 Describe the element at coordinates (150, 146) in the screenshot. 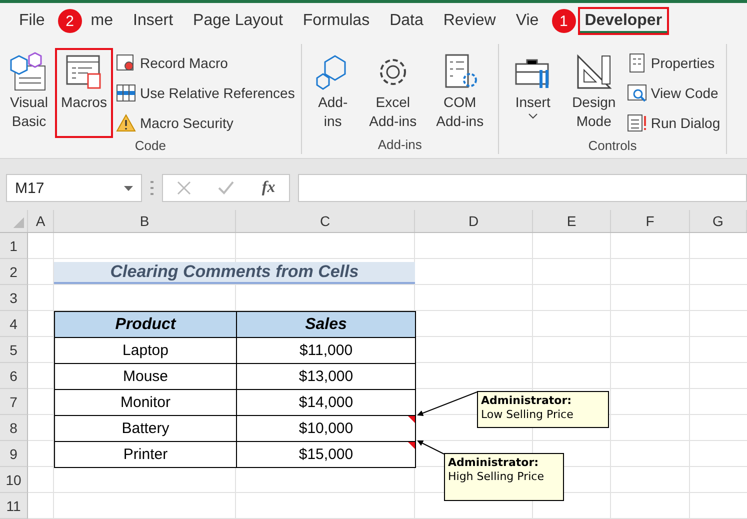

I see `group-label: Code` at that location.